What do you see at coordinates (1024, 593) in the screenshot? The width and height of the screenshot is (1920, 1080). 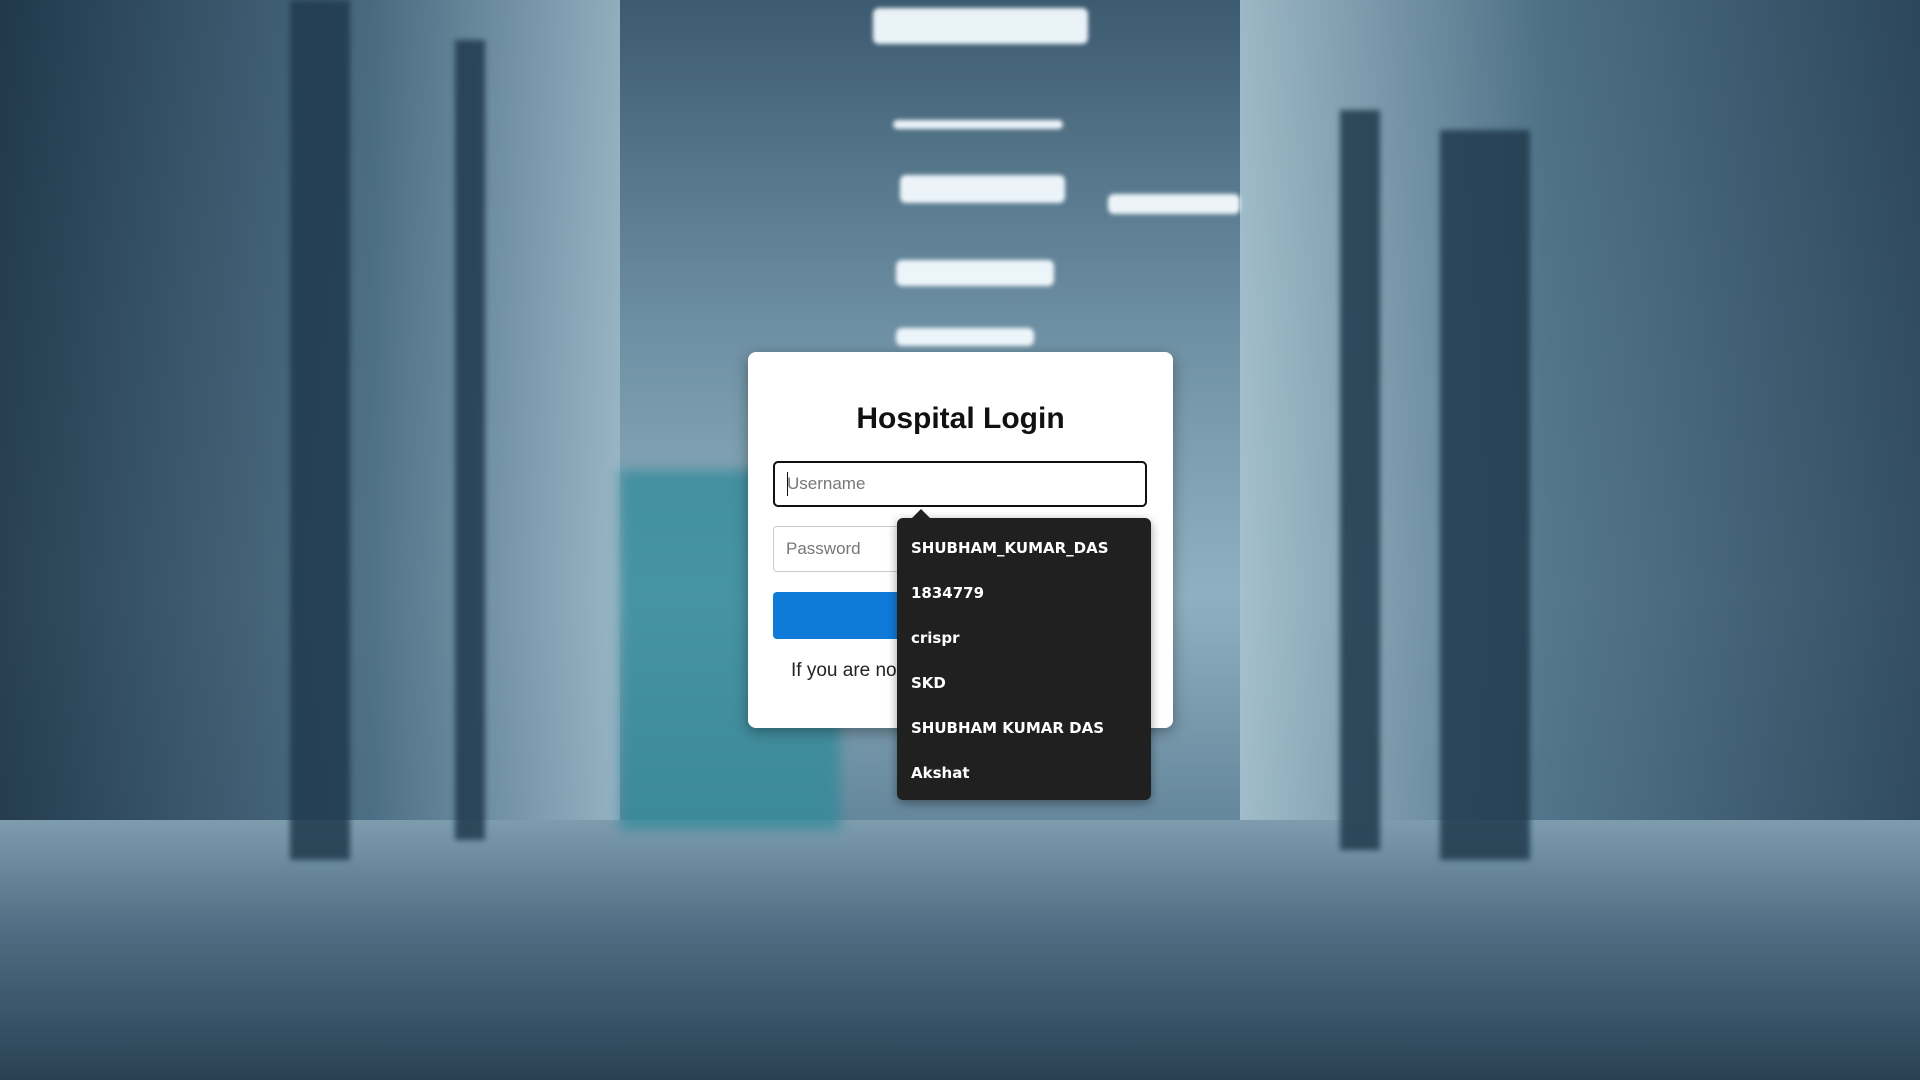 I see `autocomplete-option: 1834779` at bounding box center [1024, 593].